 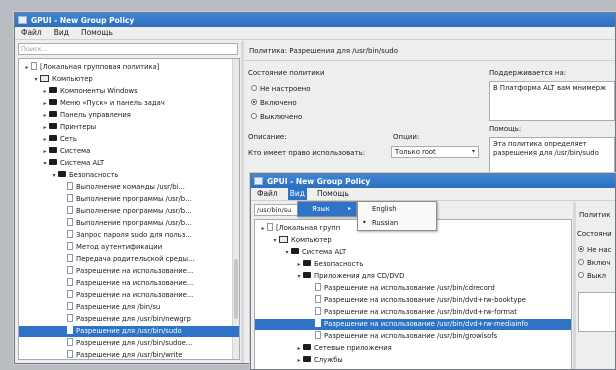 I want to click on tree-row: ▸ Принтеры, so click(x=129, y=127).